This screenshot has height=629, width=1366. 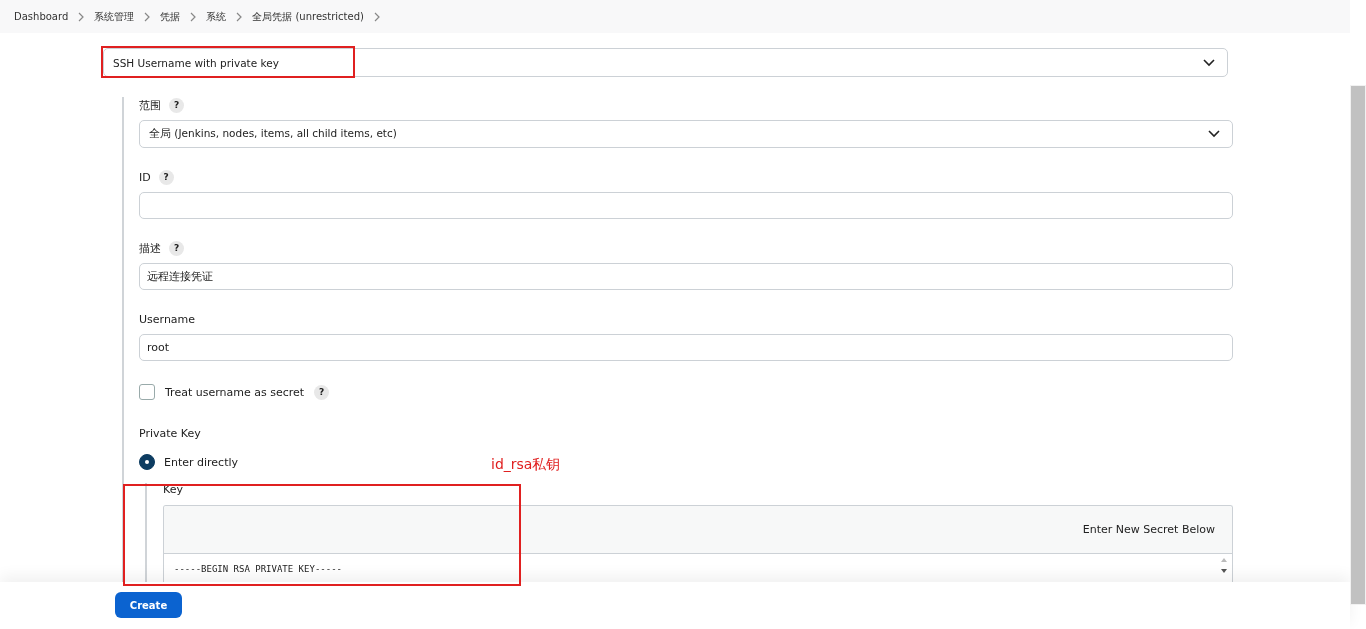 What do you see at coordinates (686, 347) in the screenshot?
I see `username-field: root` at bounding box center [686, 347].